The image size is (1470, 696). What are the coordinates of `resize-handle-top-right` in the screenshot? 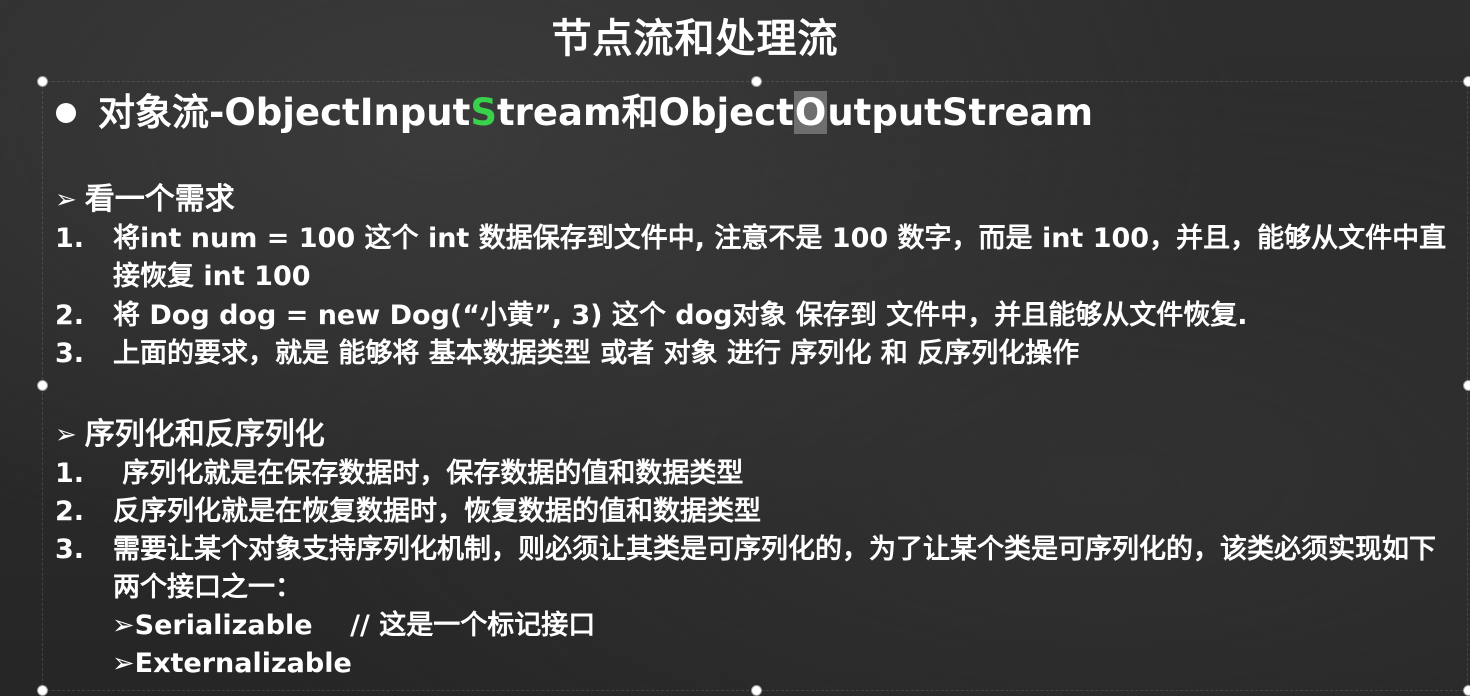 It's located at (1466, 81).